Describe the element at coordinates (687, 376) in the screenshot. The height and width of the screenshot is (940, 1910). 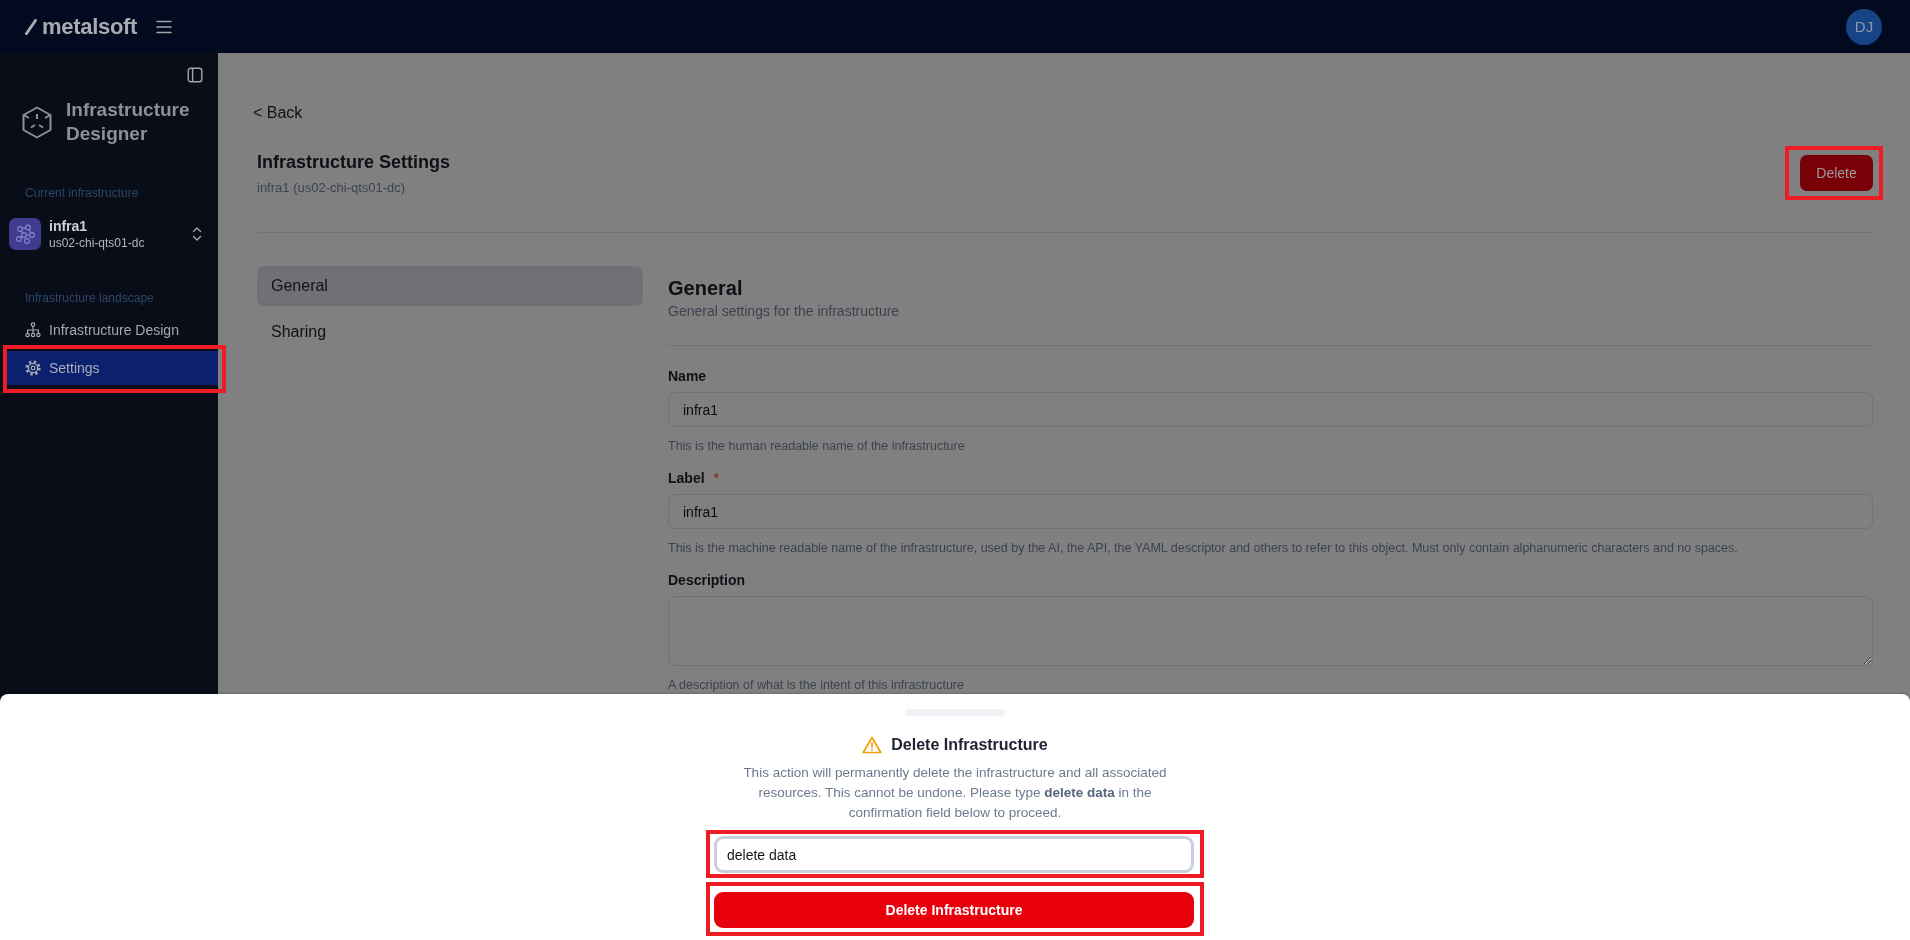
I see `field-label: Name` at that location.